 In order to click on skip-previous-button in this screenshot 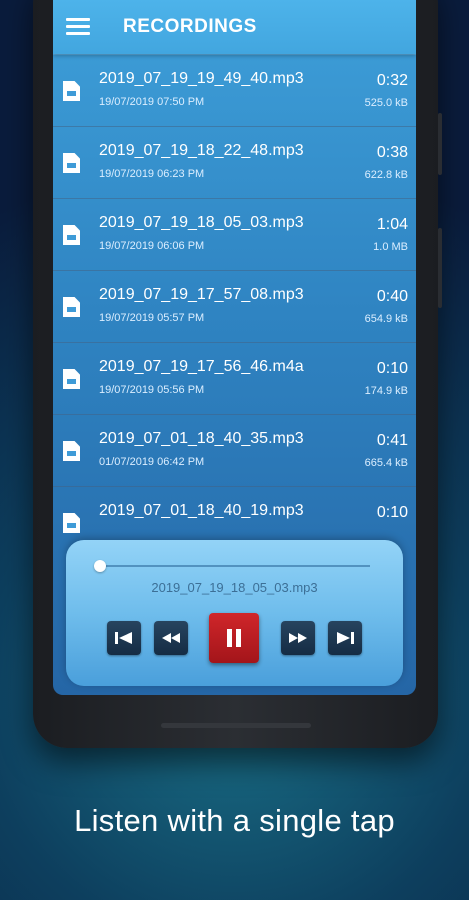, I will do `click(124, 638)`.